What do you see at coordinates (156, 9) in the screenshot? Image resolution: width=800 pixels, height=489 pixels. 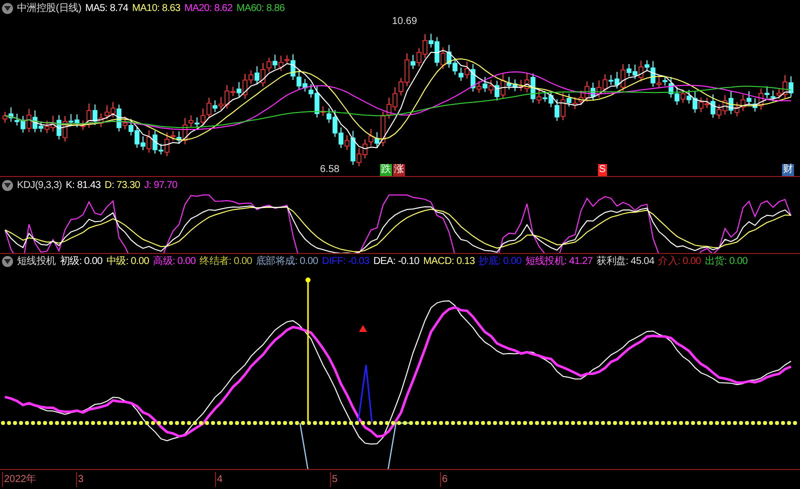 I see `indicator-value: MA10: 8.63` at bounding box center [156, 9].